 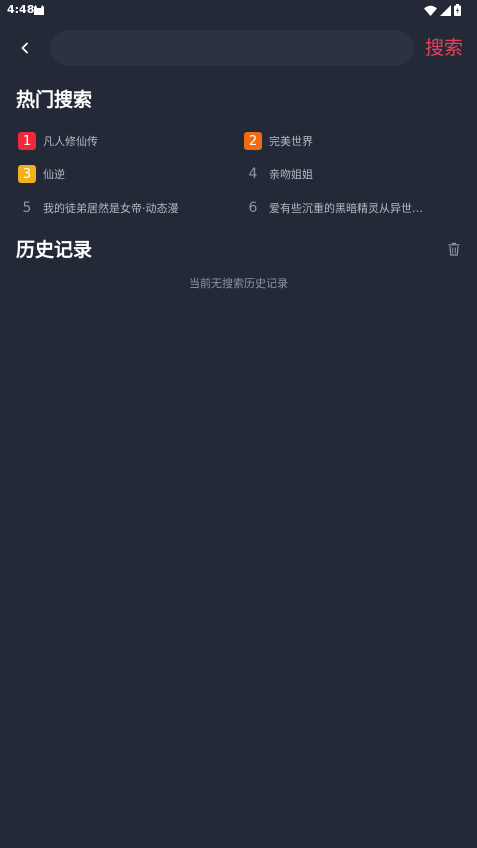 I want to click on cat-notification-icon, so click(x=39, y=10).